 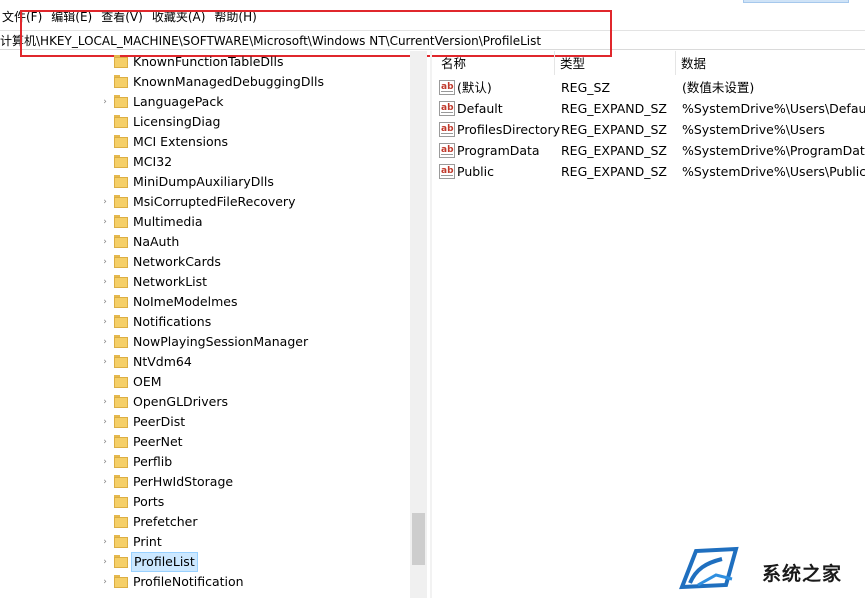 I want to click on tree-item: › Notifications, so click(x=205, y=322).